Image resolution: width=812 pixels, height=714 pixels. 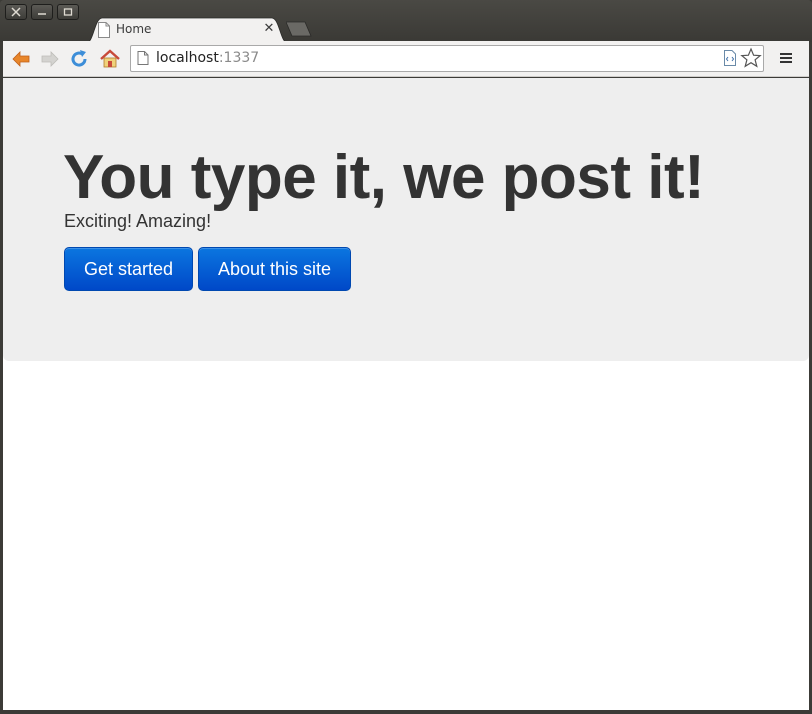 What do you see at coordinates (50, 59) in the screenshot?
I see `forward-icon` at bounding box center [50, 59].